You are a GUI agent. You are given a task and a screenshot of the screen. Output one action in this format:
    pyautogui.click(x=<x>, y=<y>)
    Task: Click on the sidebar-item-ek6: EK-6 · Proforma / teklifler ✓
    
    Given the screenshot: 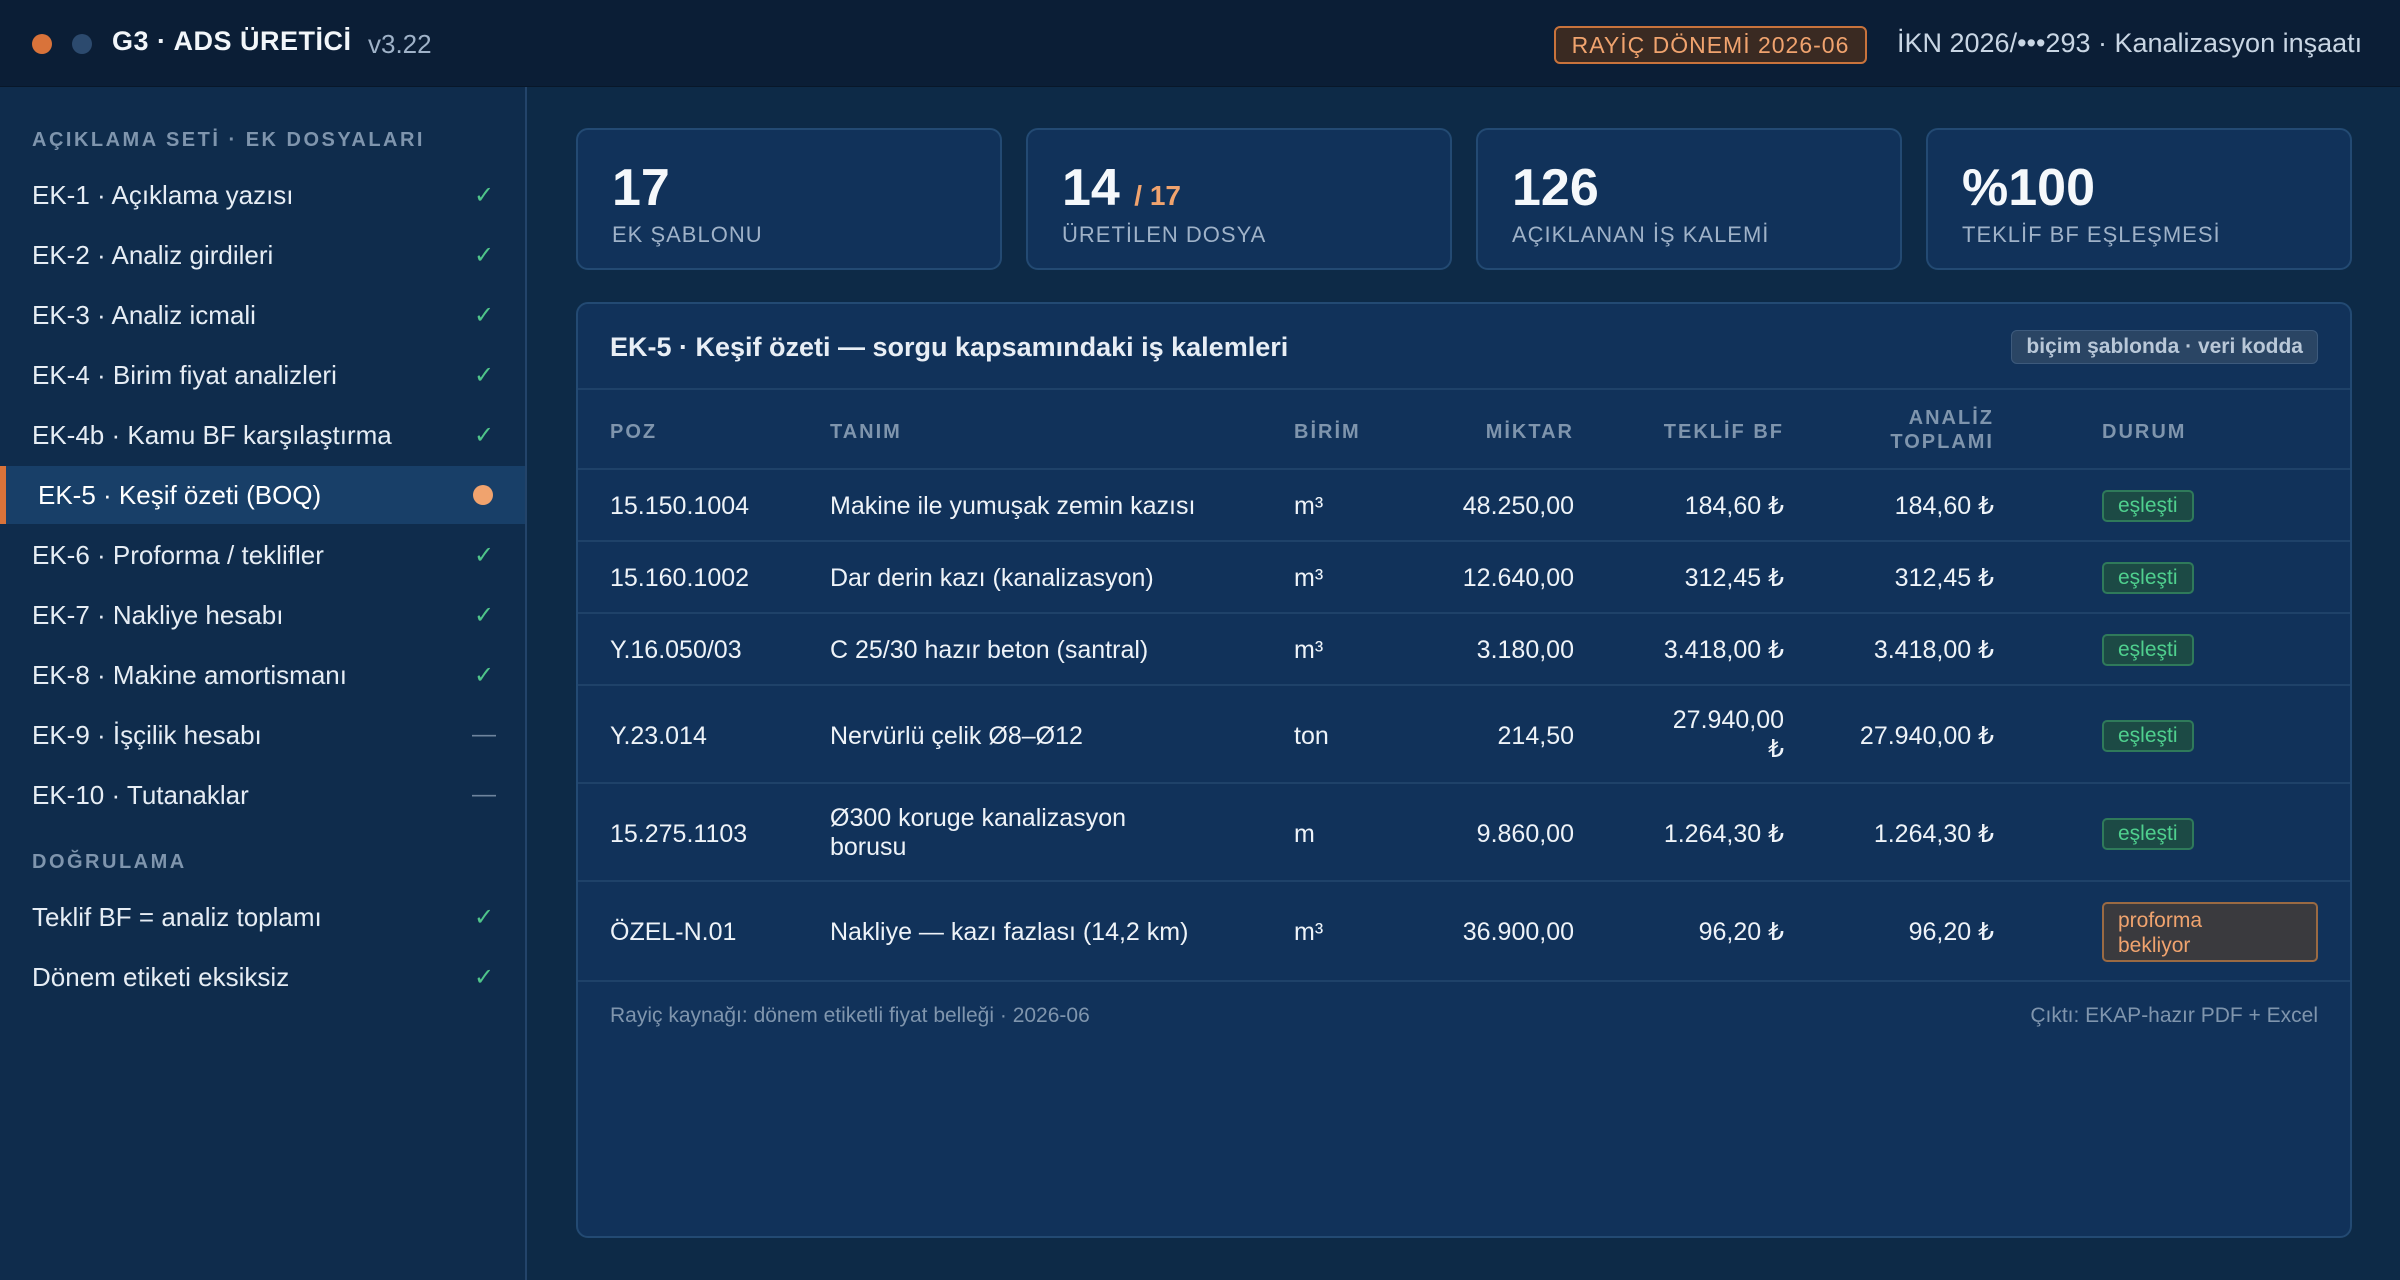 What is the action you would take?
    pyautogui.click(x=262, y=555)
    